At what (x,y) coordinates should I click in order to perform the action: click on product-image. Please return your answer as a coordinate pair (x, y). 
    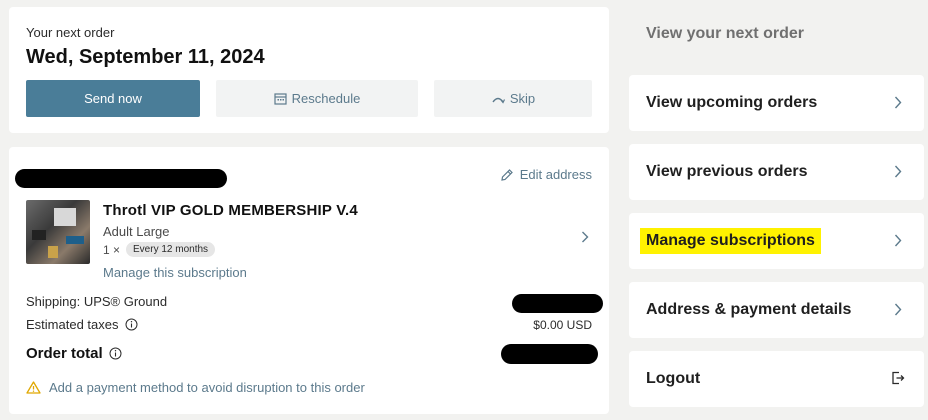
    Looking at the image, I should click on (58, 232).